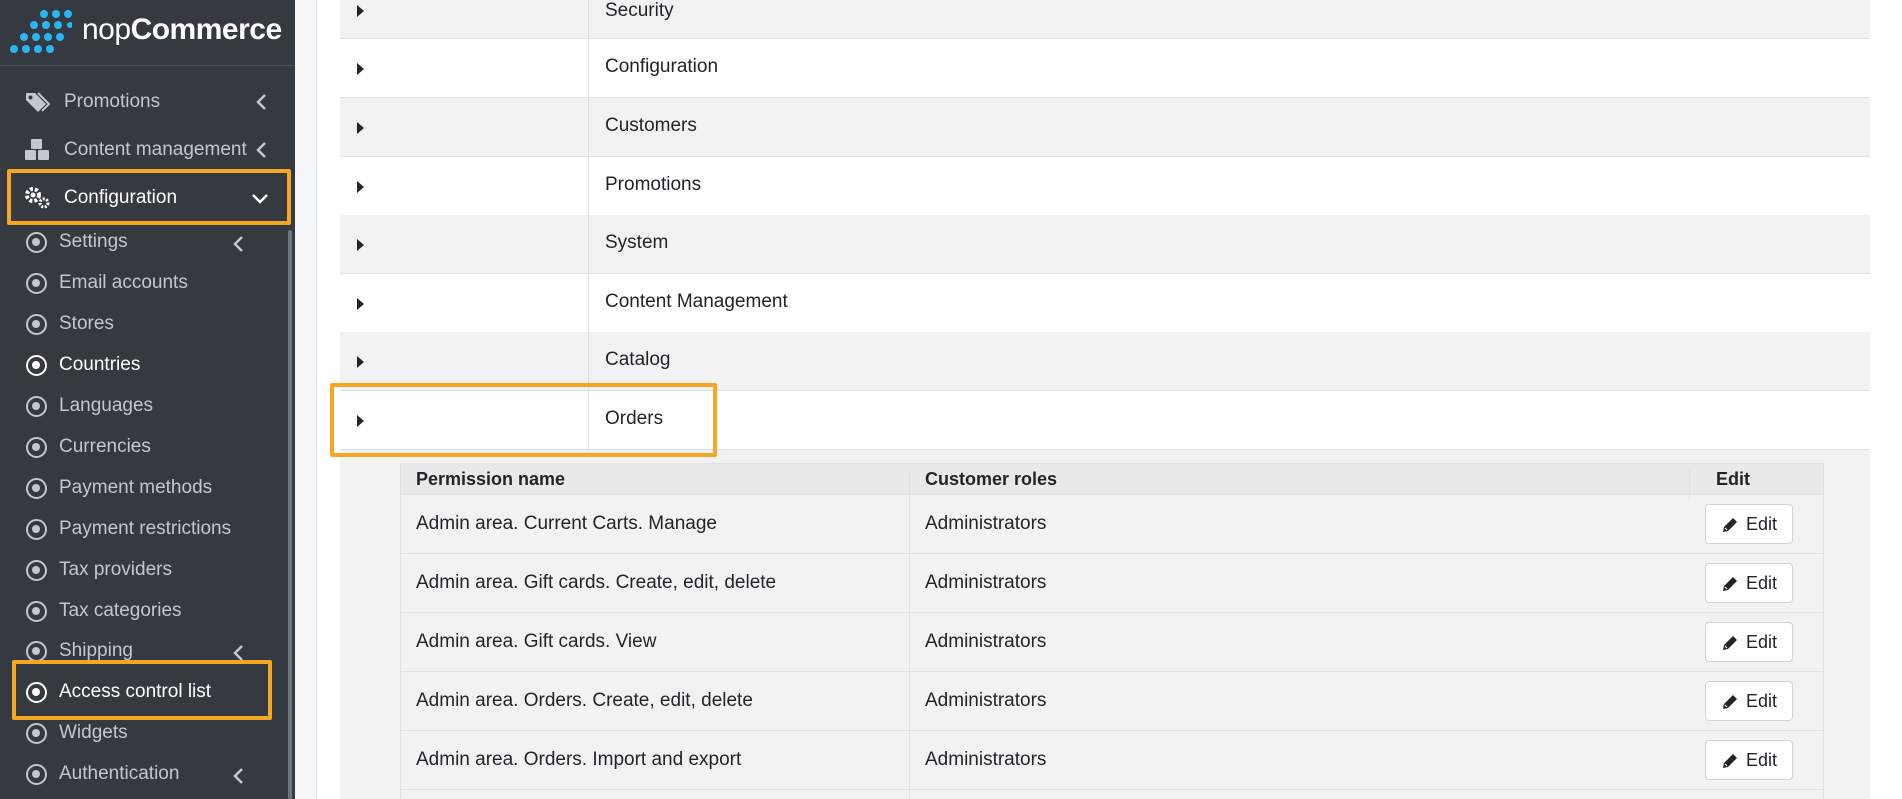 The height and width of the screenshot is (799, 1902). What do you see at coordinates (96, 650) in the screenshot?
I see `sidebar-item-label: Shipping` at bounding box center [96, 650].